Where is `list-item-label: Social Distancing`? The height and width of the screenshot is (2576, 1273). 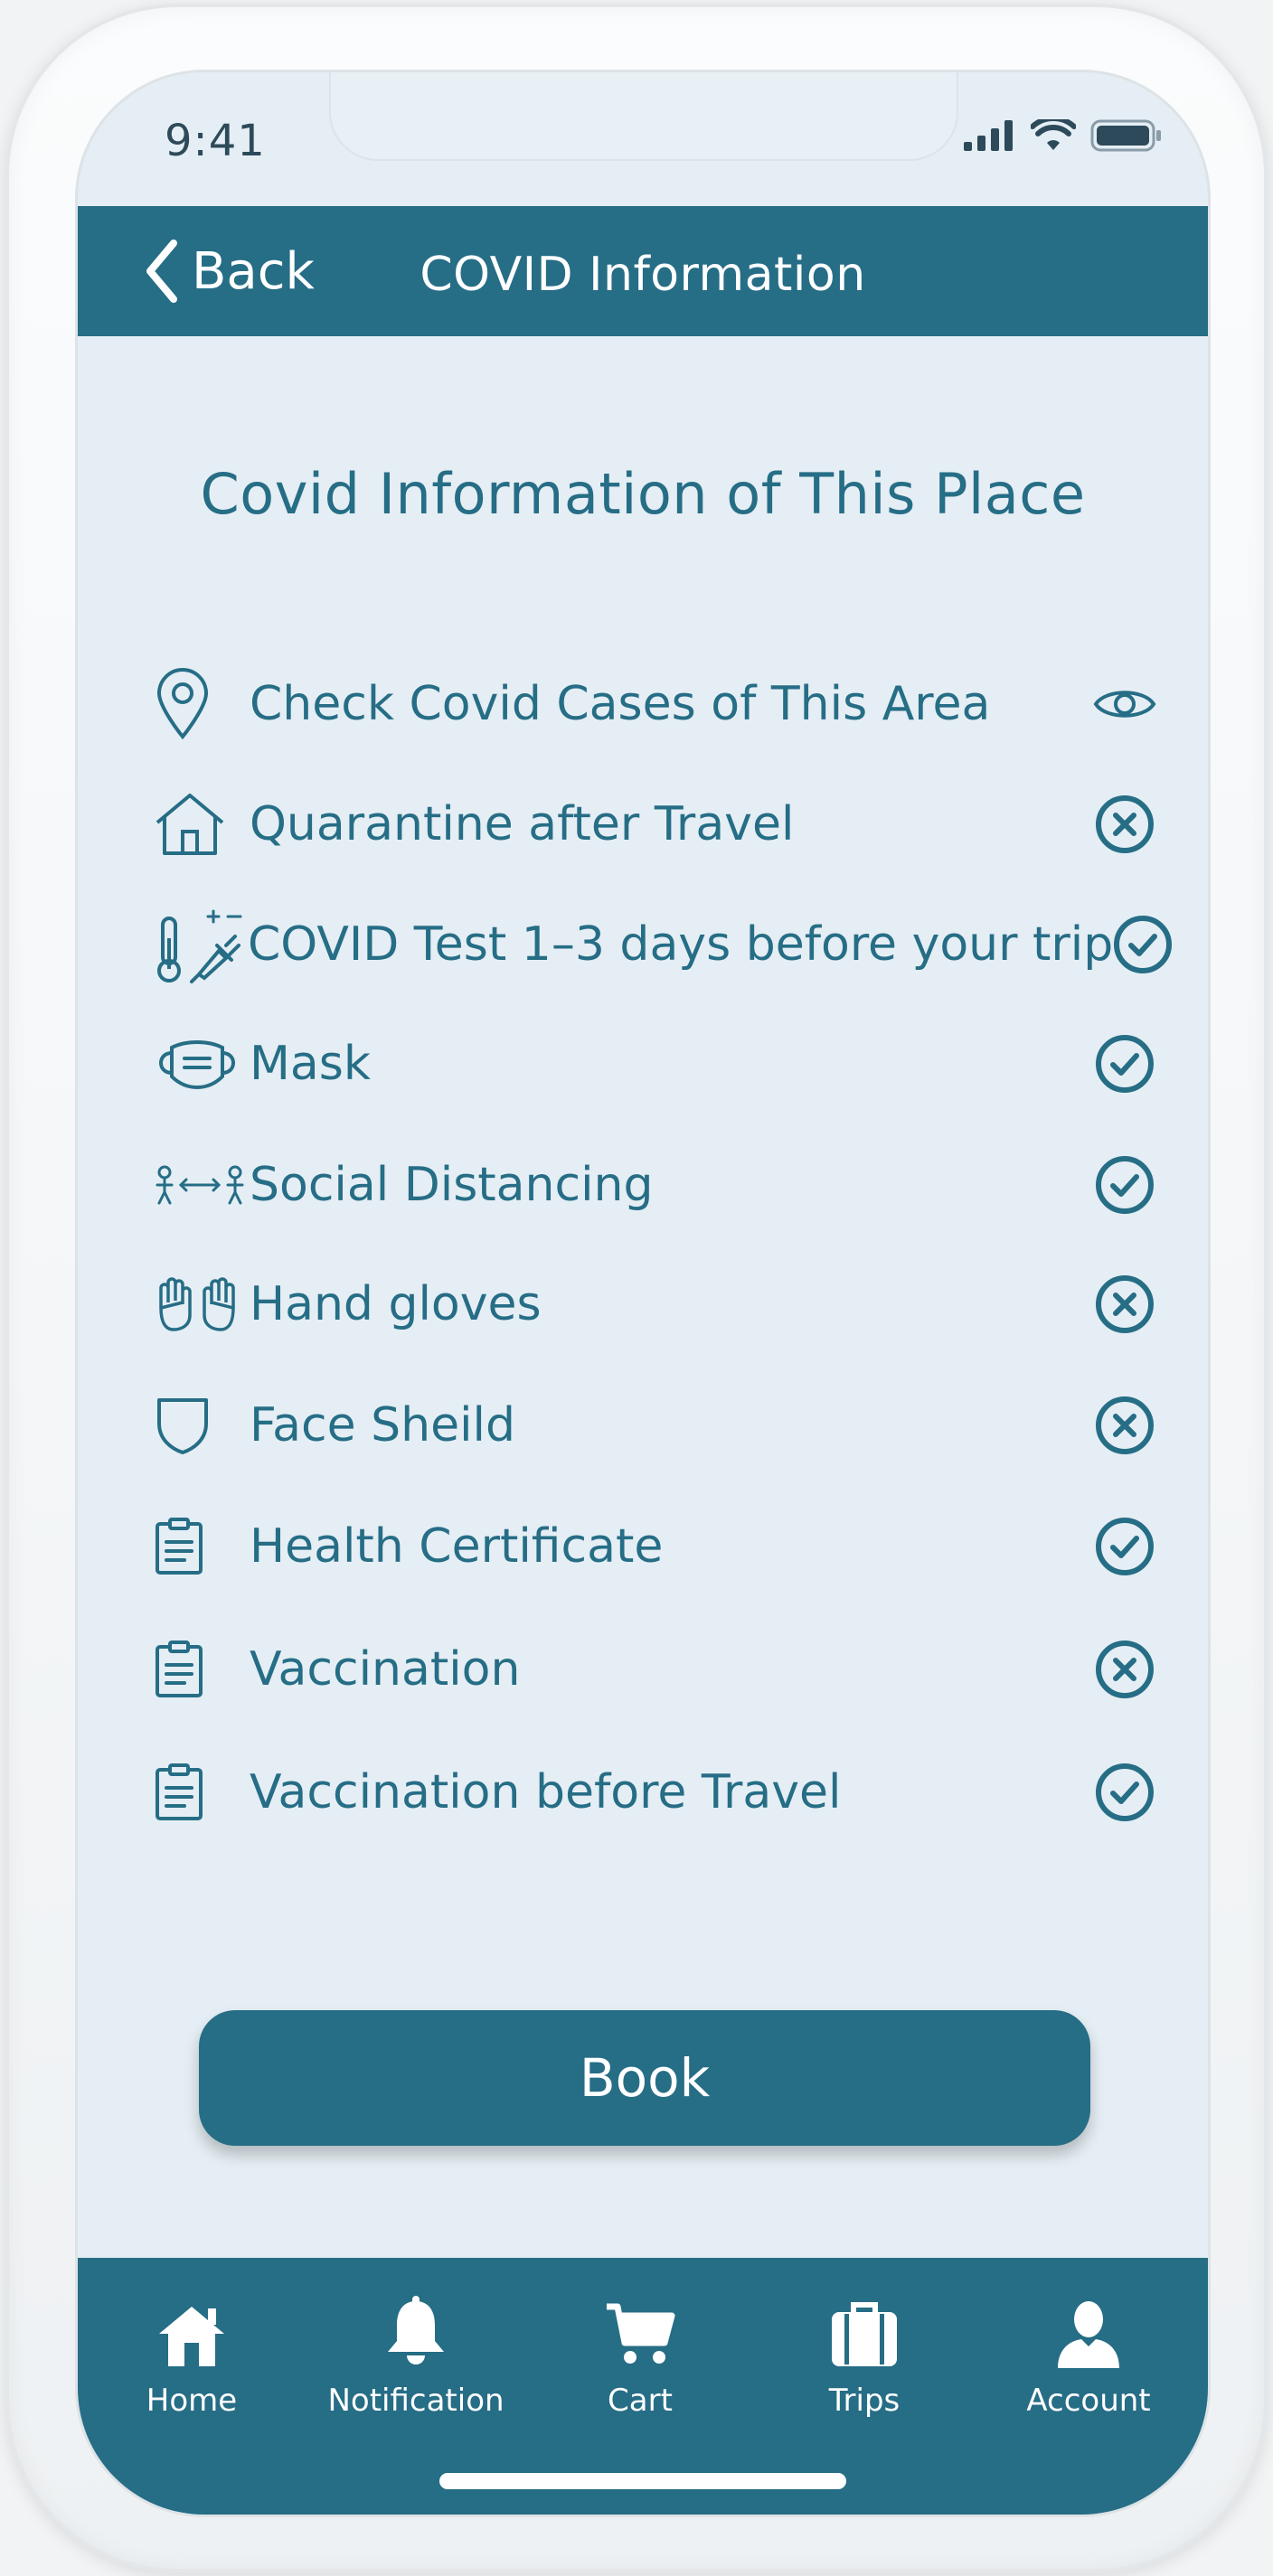
list-item-label: Social Distancing is located at coordinates (452, 1185).